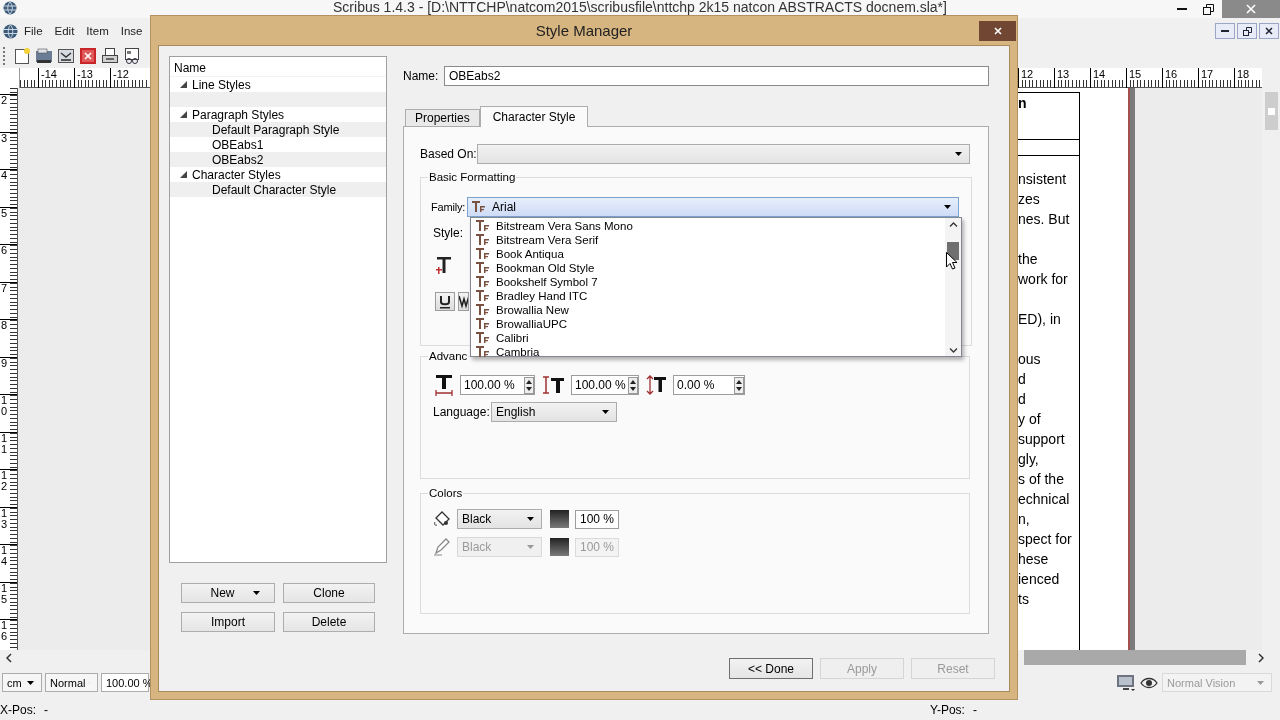 Image resolution: width=1280 pixels, height=720 pixels. What do you see at coordinates (472, 177) in the screenshot?
I see `group-title: Basic Formatting` at bounding box center [472, 177].